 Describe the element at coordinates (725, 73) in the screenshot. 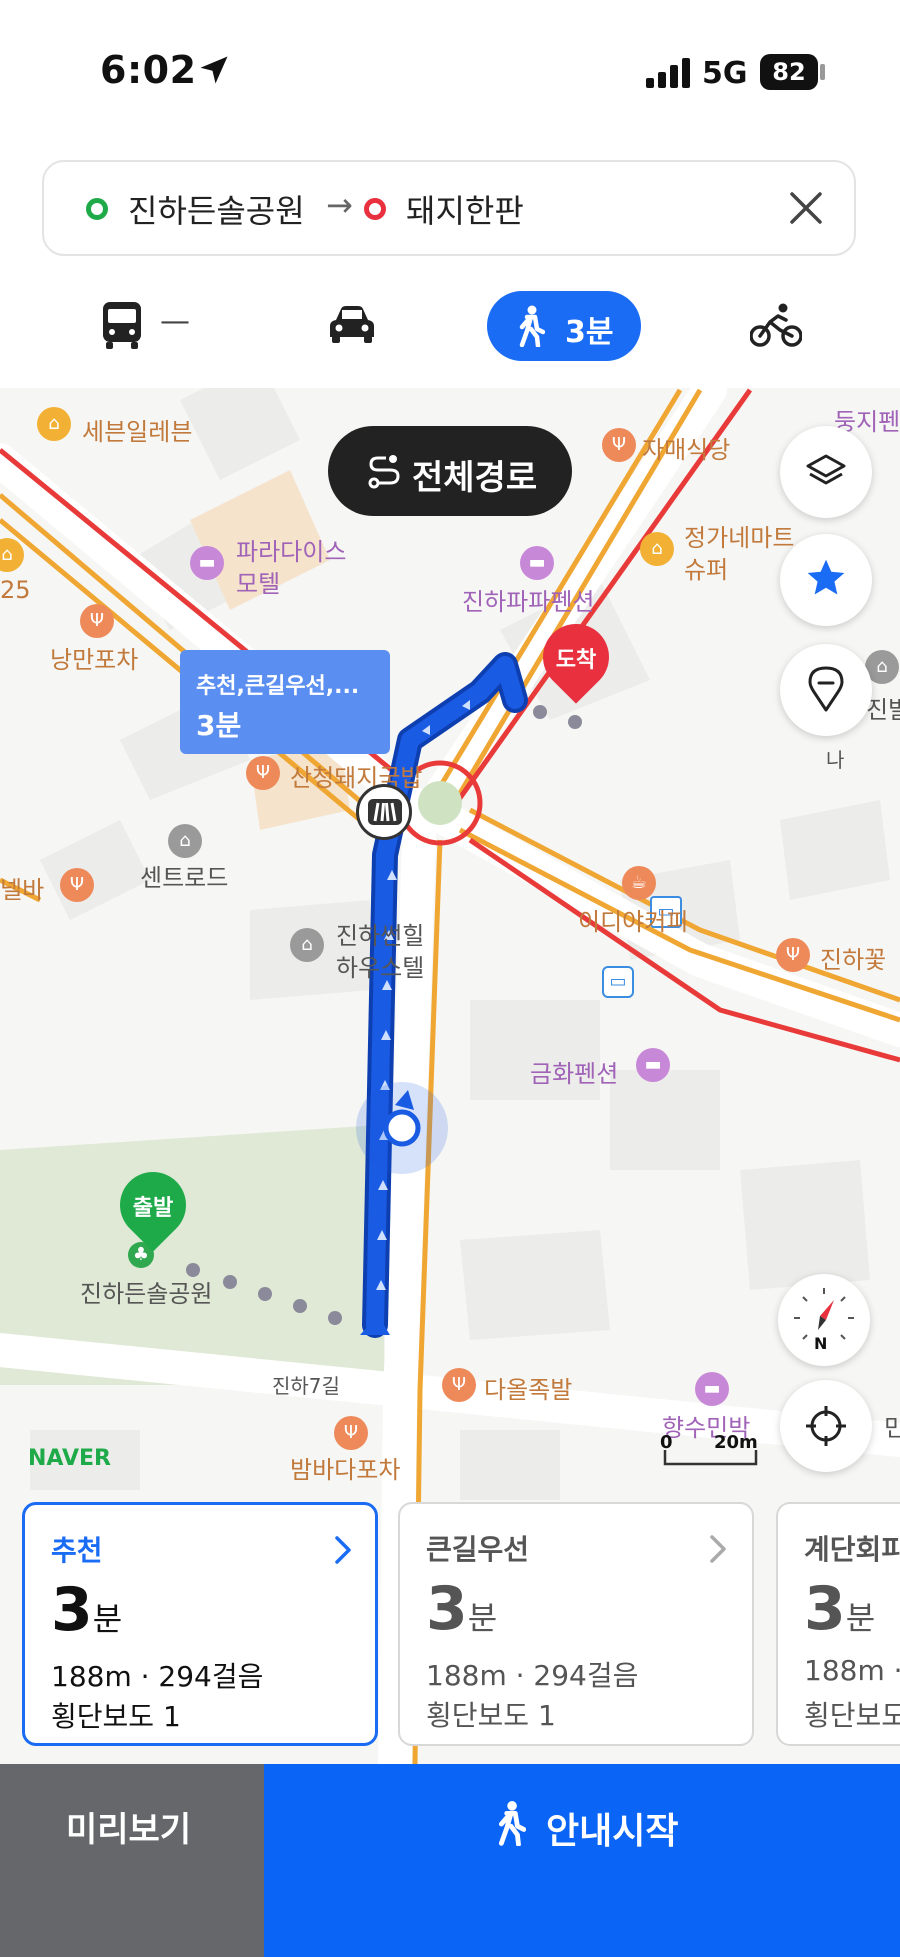

I see `network-label: 5G` at that location.